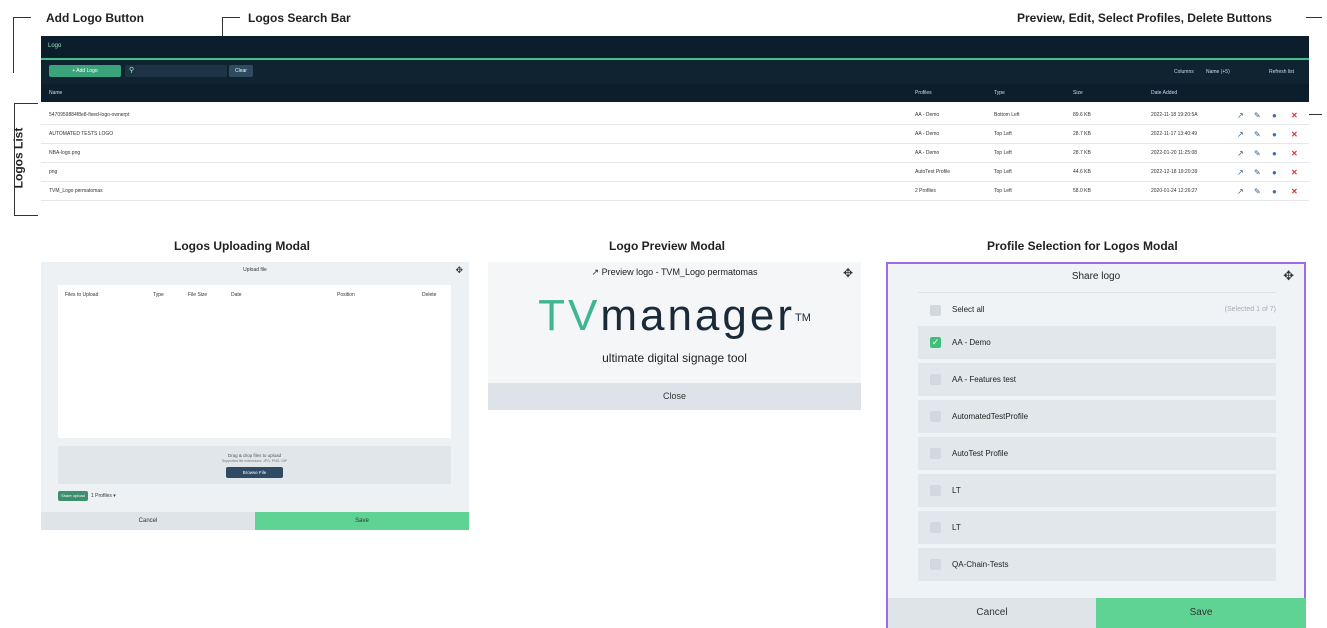 This screenshot has width=1327, height=628. Describe the element at coordinates (1078, 93) in the screenshot. I see `header-size: Size` at that location.